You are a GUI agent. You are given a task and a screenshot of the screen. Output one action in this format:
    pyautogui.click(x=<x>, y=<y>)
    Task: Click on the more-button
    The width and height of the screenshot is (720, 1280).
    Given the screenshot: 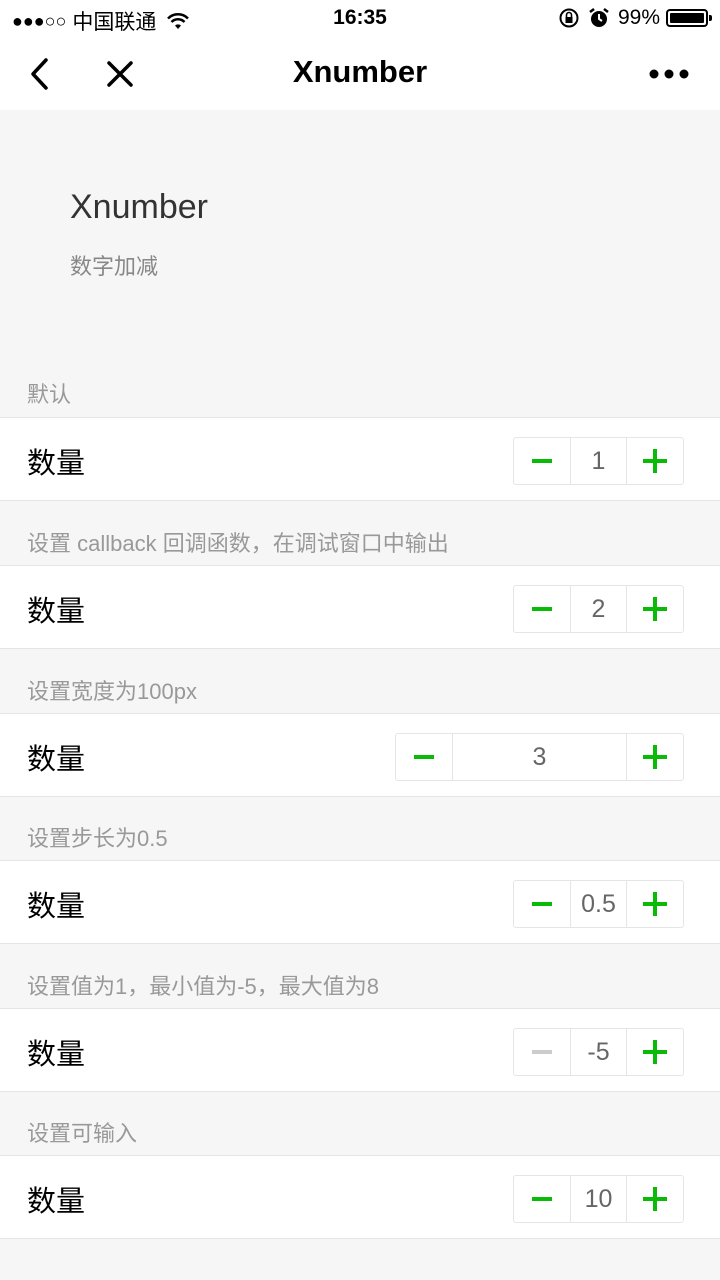 What is the action you would take?
    pyautogui.click(x=669, y=74)
    